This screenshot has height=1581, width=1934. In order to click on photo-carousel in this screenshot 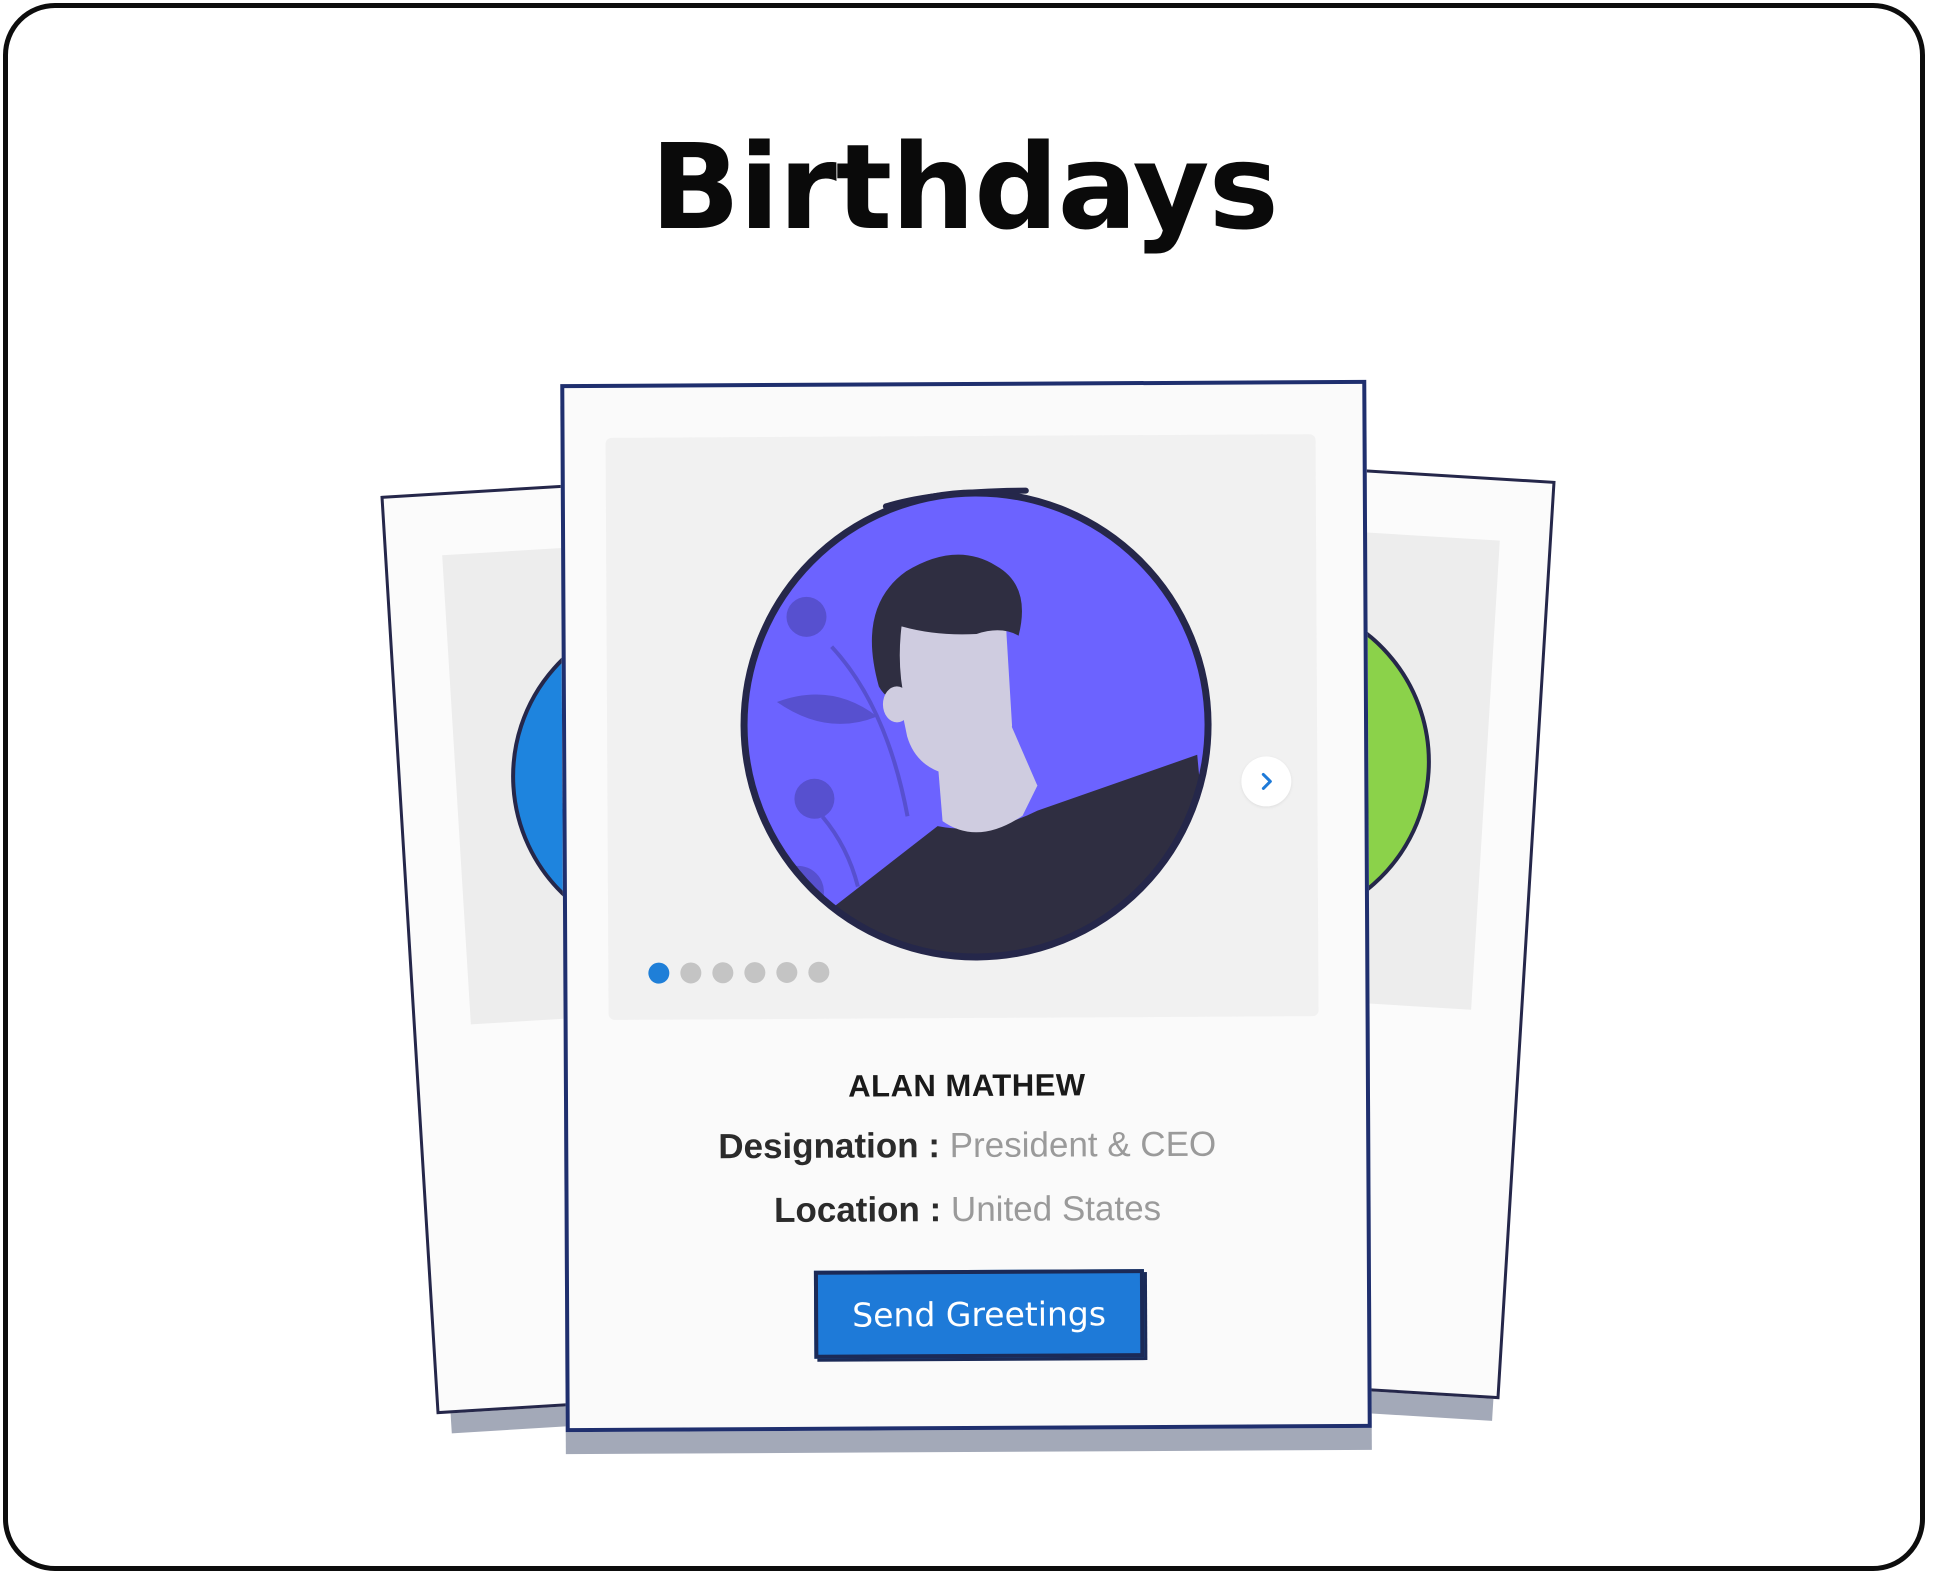, I will do `click(962, 727)`.